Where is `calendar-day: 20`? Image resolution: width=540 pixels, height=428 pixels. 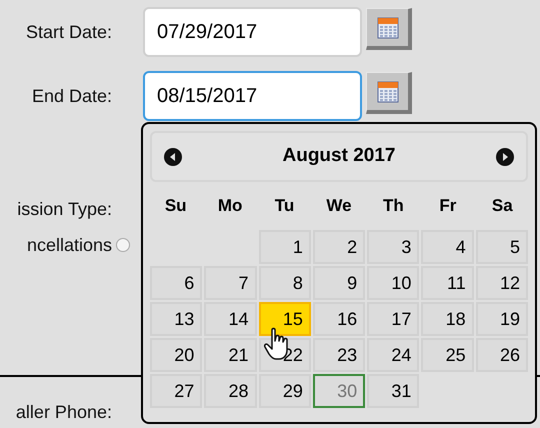 calendar-day: 20 is located at coordinates (176, 355).